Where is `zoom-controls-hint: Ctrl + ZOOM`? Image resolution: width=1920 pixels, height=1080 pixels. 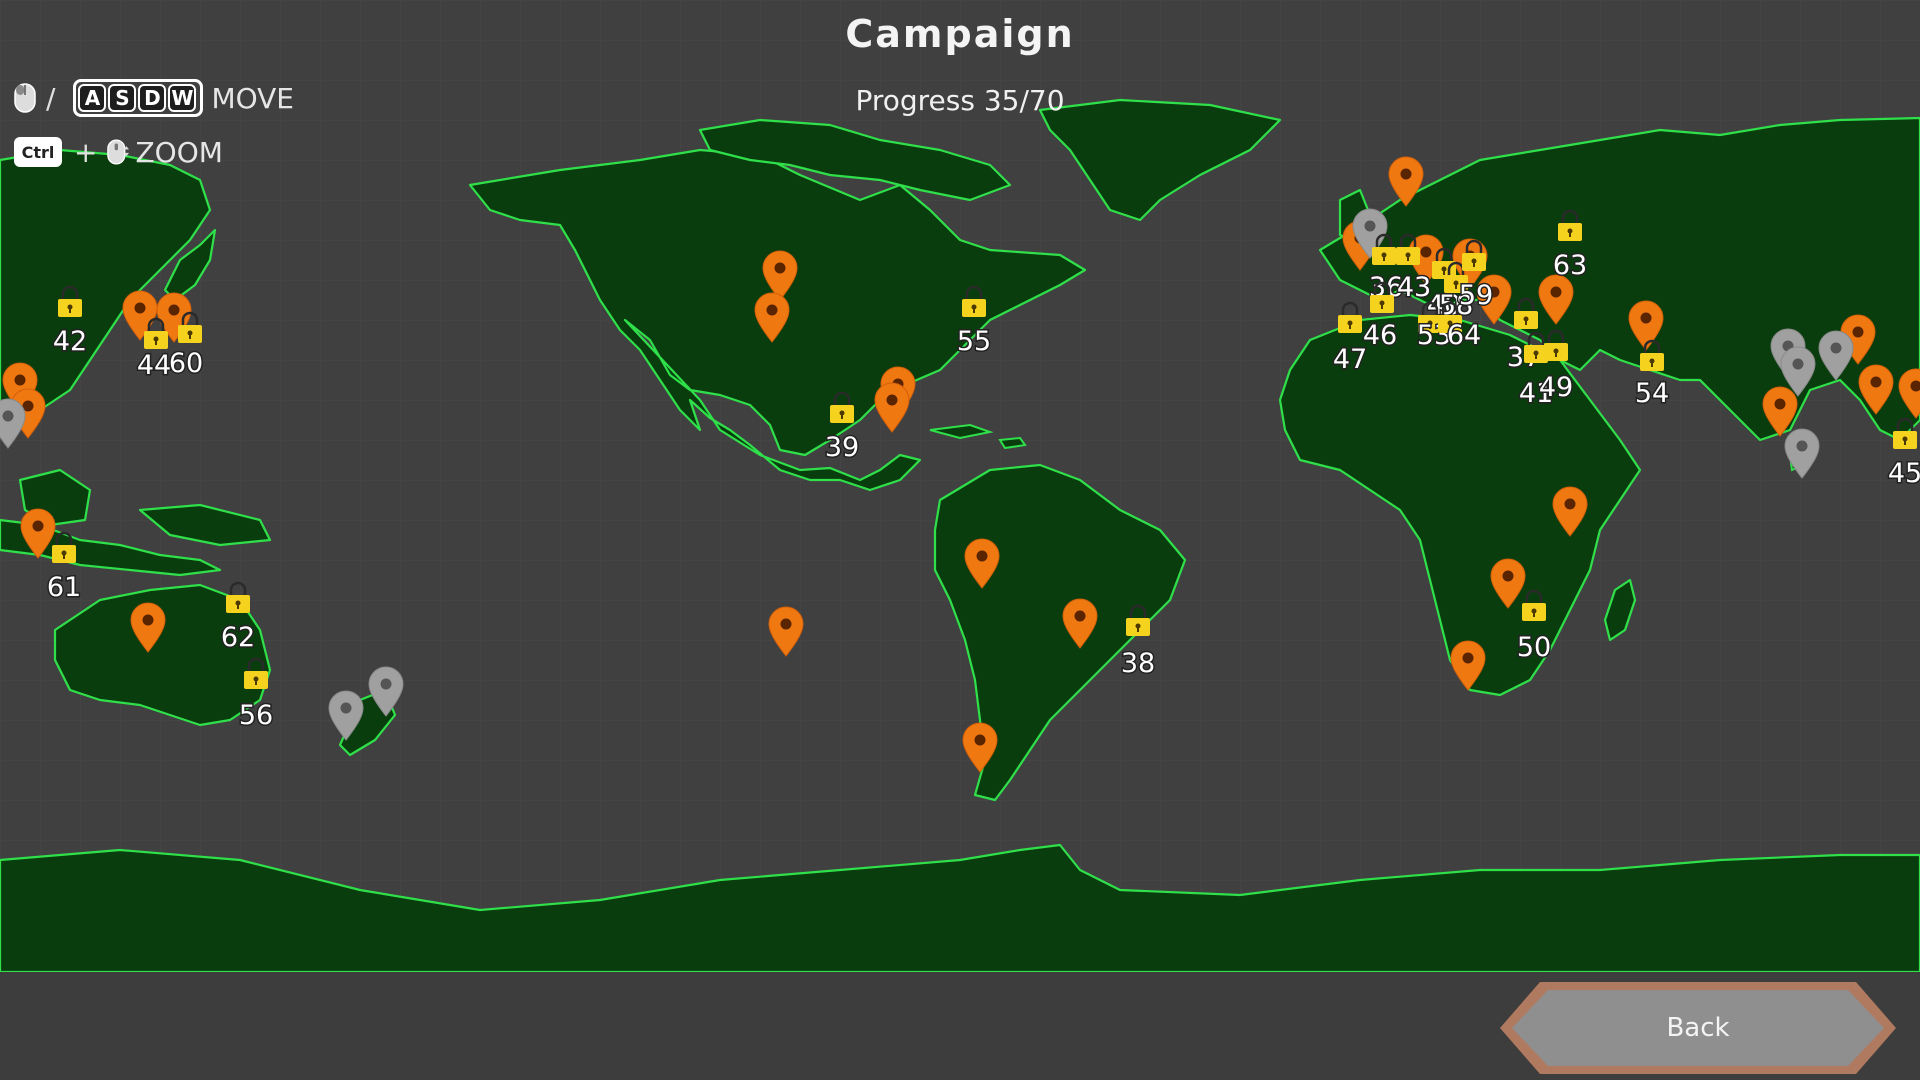
zoom-controls-hint: Ctrl + ZOOM is located at coordinates (118, 152).